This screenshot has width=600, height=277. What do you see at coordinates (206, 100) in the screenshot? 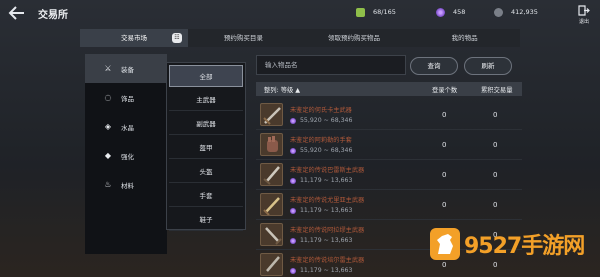
I see `subcategory-main-weapon: 主武器` at bounding box center [206, 100].